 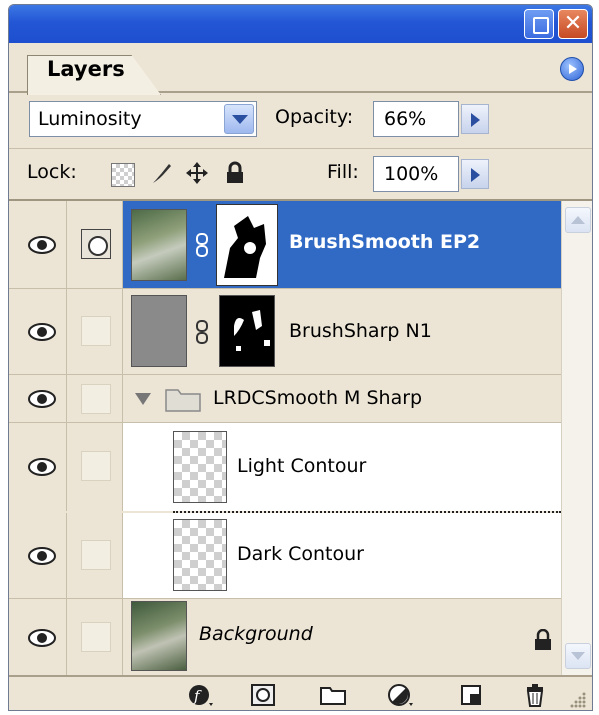 What do you see at coordinates (543, 639) in the screenshot?
I see `lock-icon` at bounding box center [543, 639].